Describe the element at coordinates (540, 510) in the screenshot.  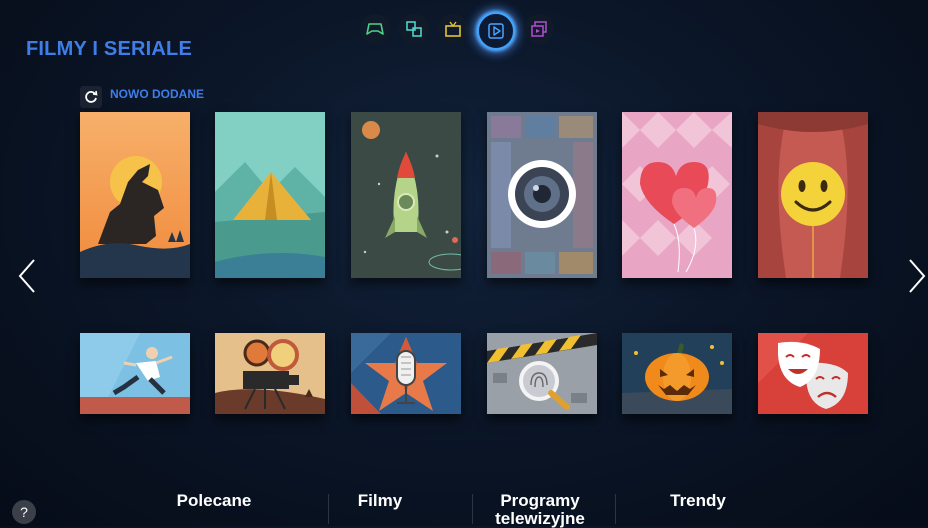
I see `menu-item-programy-telewizyjne: Programy telewizyjne` at that location.